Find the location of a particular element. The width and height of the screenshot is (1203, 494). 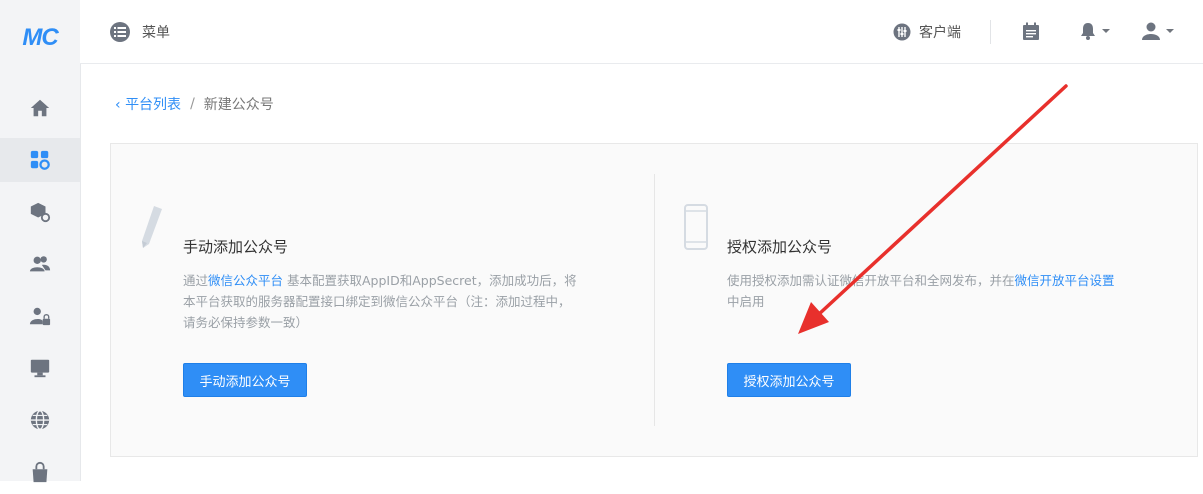

home-icon is located at coordinates (40, 108).